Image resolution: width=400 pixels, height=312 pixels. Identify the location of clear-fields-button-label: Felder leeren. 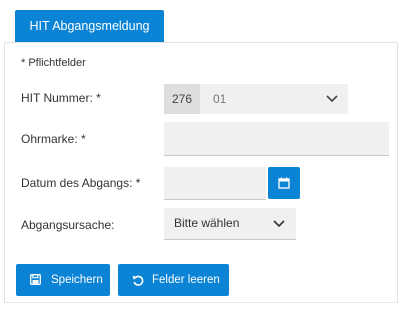
(186, 280).